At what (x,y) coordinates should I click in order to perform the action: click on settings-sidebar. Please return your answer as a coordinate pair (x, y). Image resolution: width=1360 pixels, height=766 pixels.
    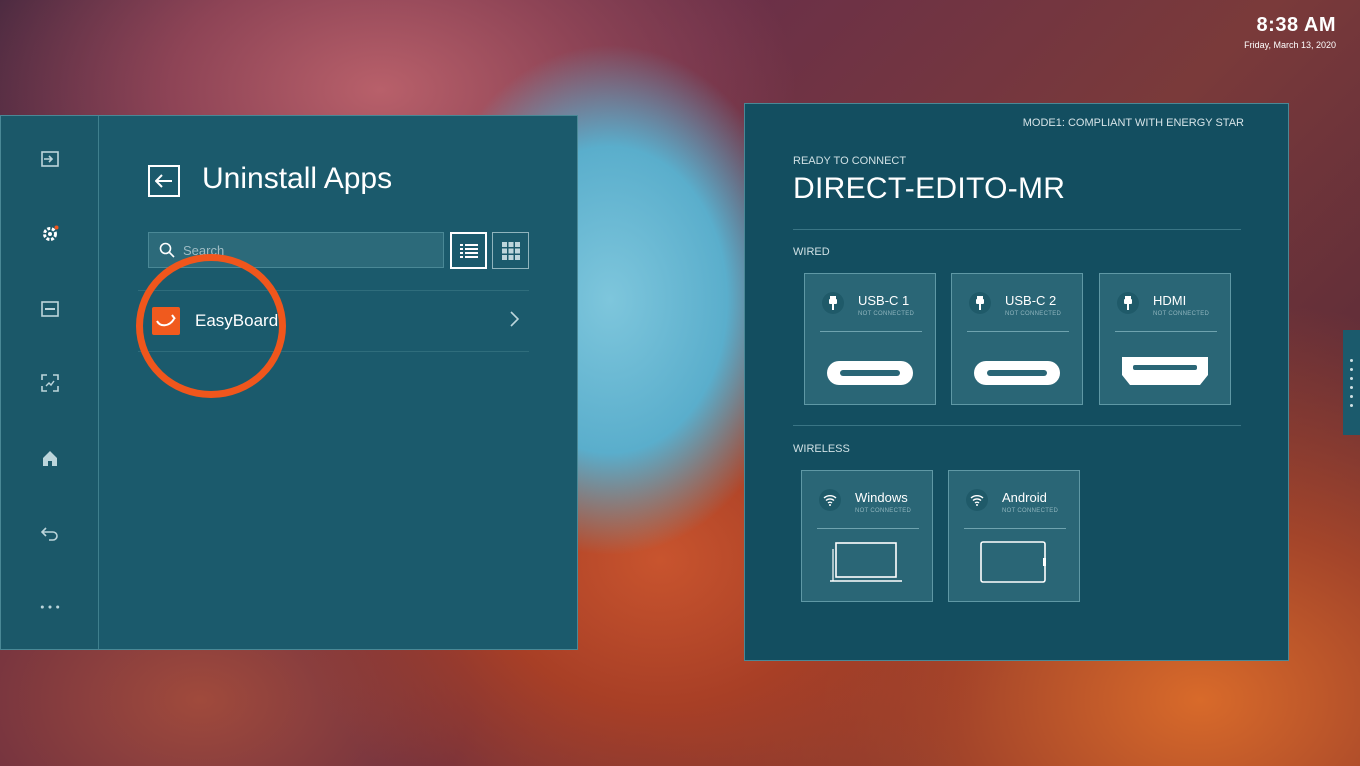
    Looking at the image, I should click on (50, 382).